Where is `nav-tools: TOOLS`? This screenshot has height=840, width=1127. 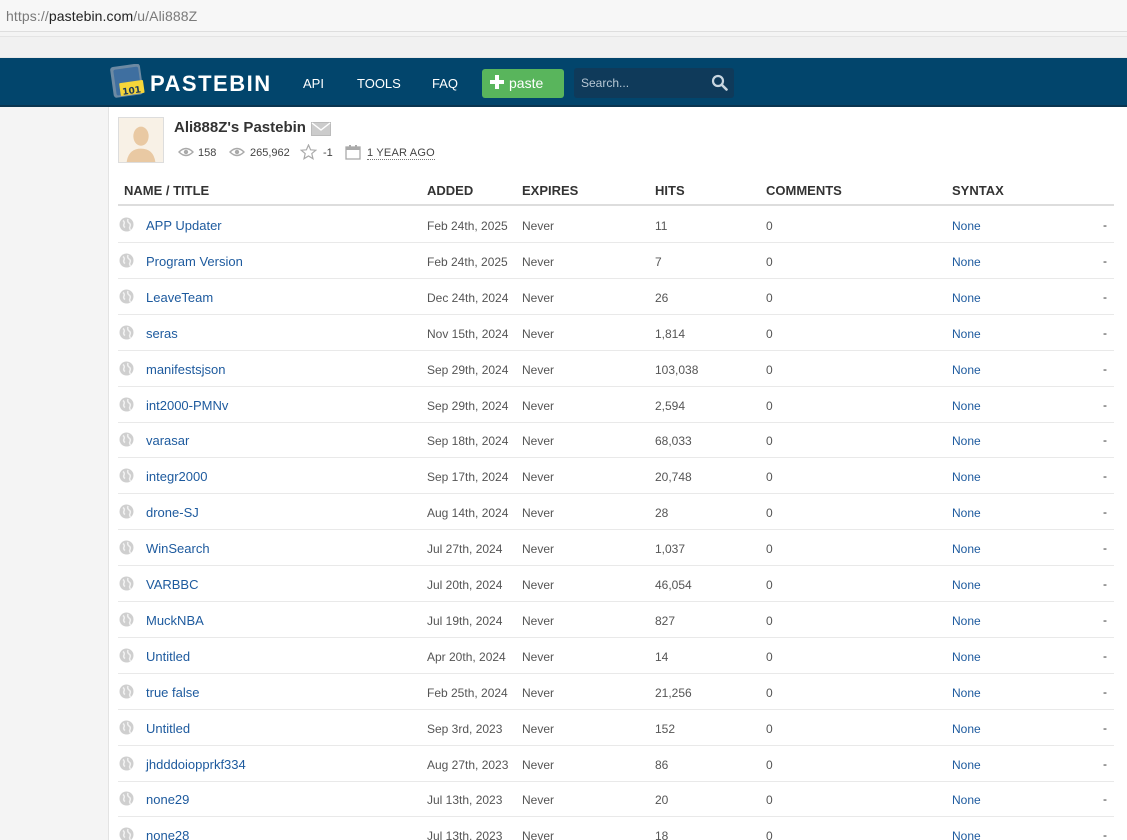 nav-tools: TOOLS is located at coordinates (379, 83).